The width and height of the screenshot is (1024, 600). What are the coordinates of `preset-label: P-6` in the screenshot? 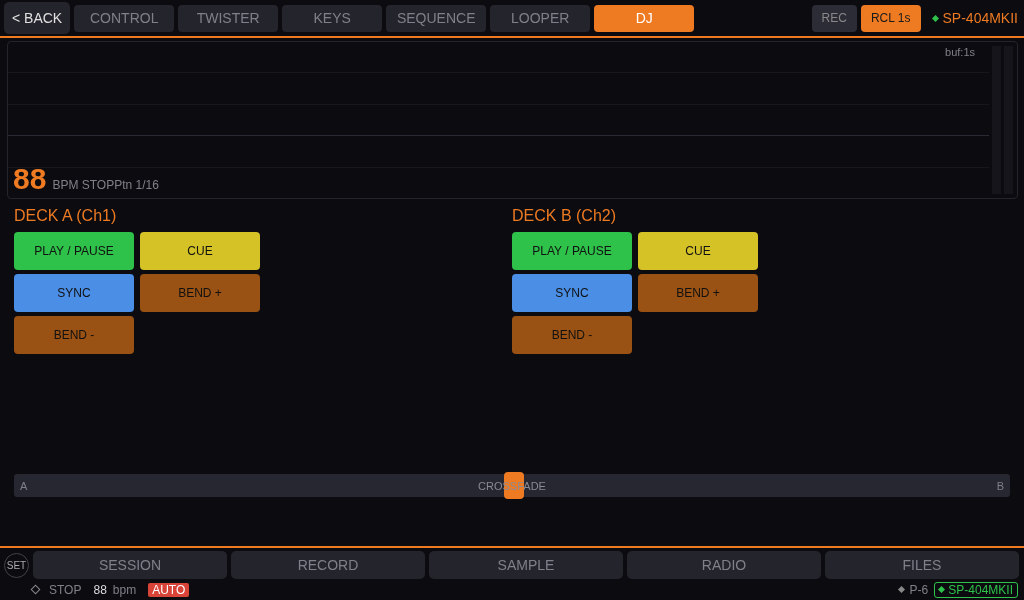 It's located at (919, 589).